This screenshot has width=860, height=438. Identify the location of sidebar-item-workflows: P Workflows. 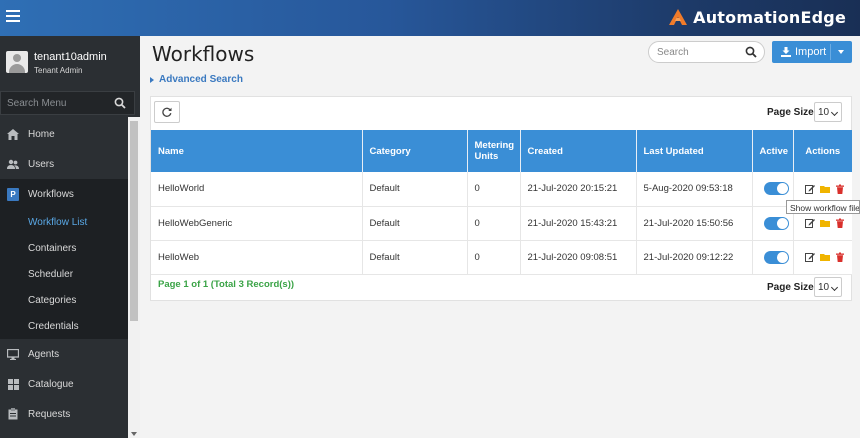
(64, 194).